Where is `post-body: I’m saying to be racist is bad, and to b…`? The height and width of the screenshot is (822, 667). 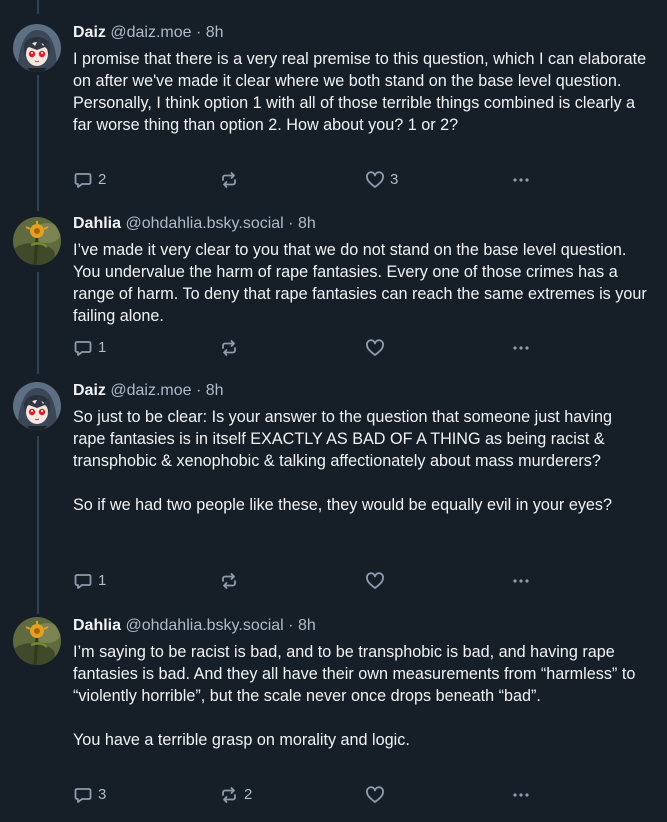 post-body: I’m saying to be racist is bad, and to b… is located at coordinates (360, 696).